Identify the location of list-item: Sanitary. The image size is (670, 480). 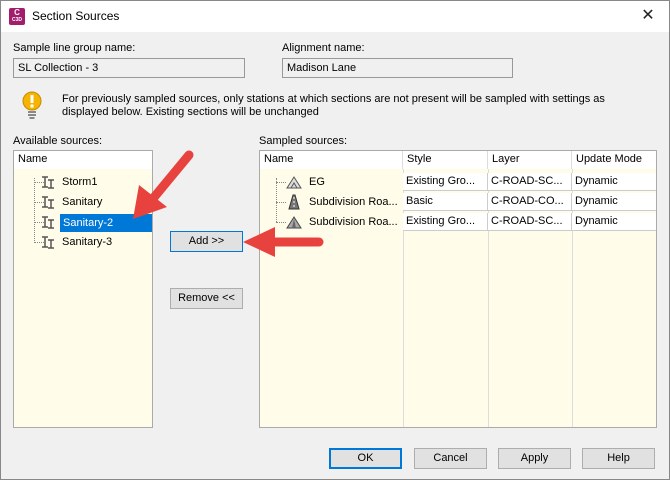
(82, 202).